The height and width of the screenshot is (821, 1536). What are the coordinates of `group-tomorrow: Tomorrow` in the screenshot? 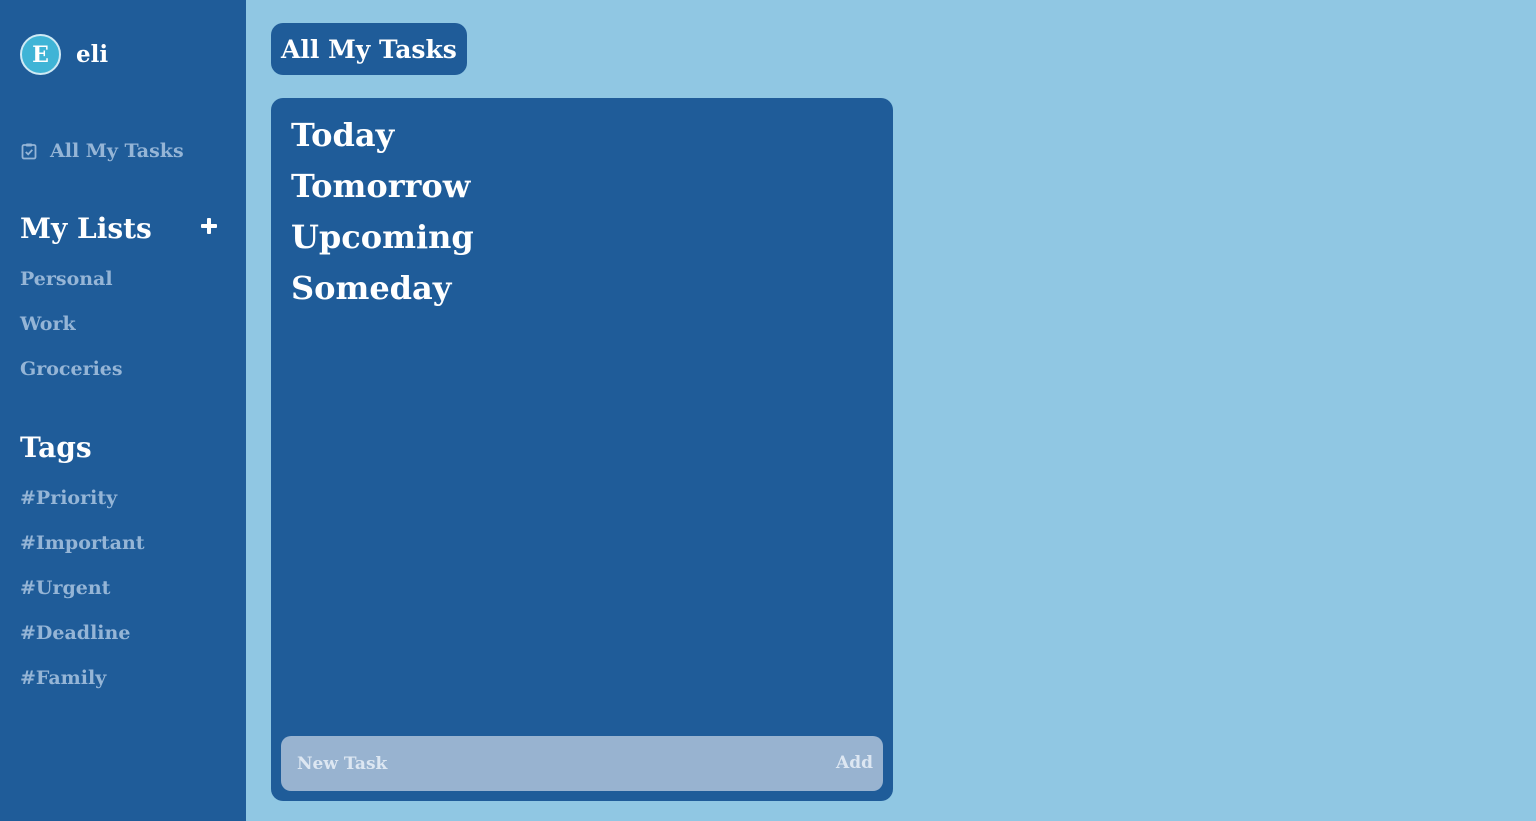 It's located at (380, 186).